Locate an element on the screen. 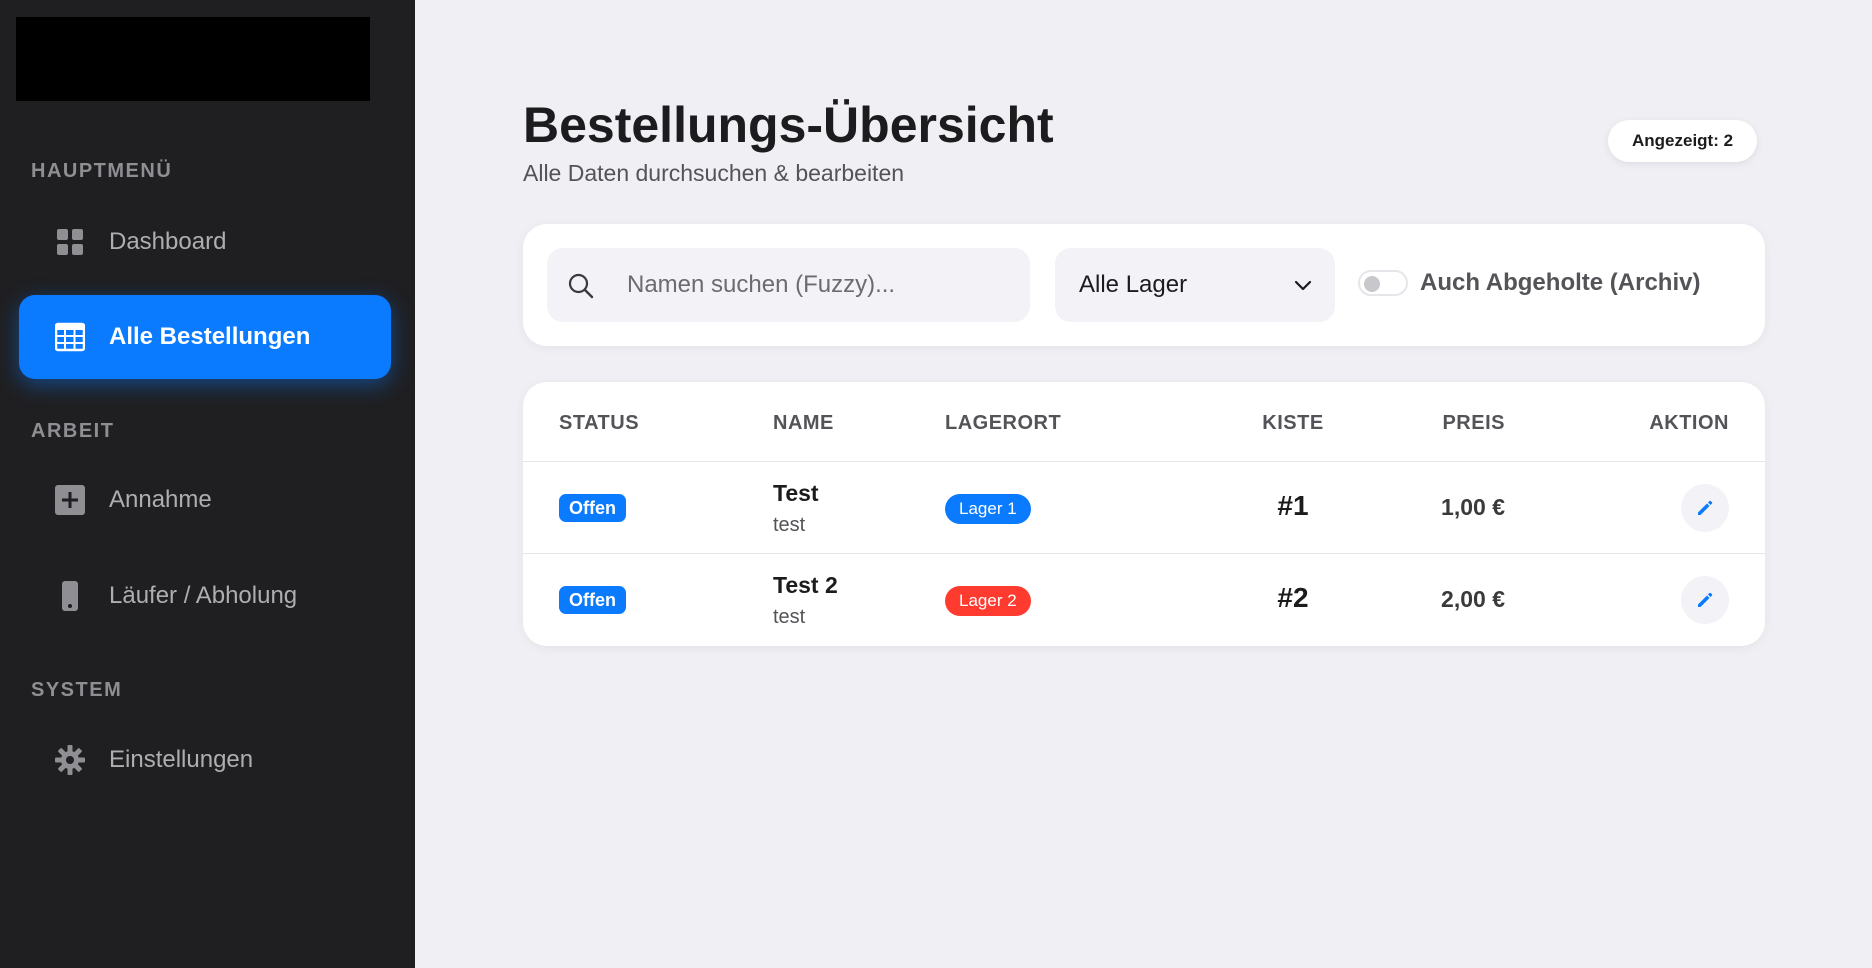 The width and height of the screenshot is (1872, 968). sidebar-item-annahme: Annahme is located at coordinates (205, 500).